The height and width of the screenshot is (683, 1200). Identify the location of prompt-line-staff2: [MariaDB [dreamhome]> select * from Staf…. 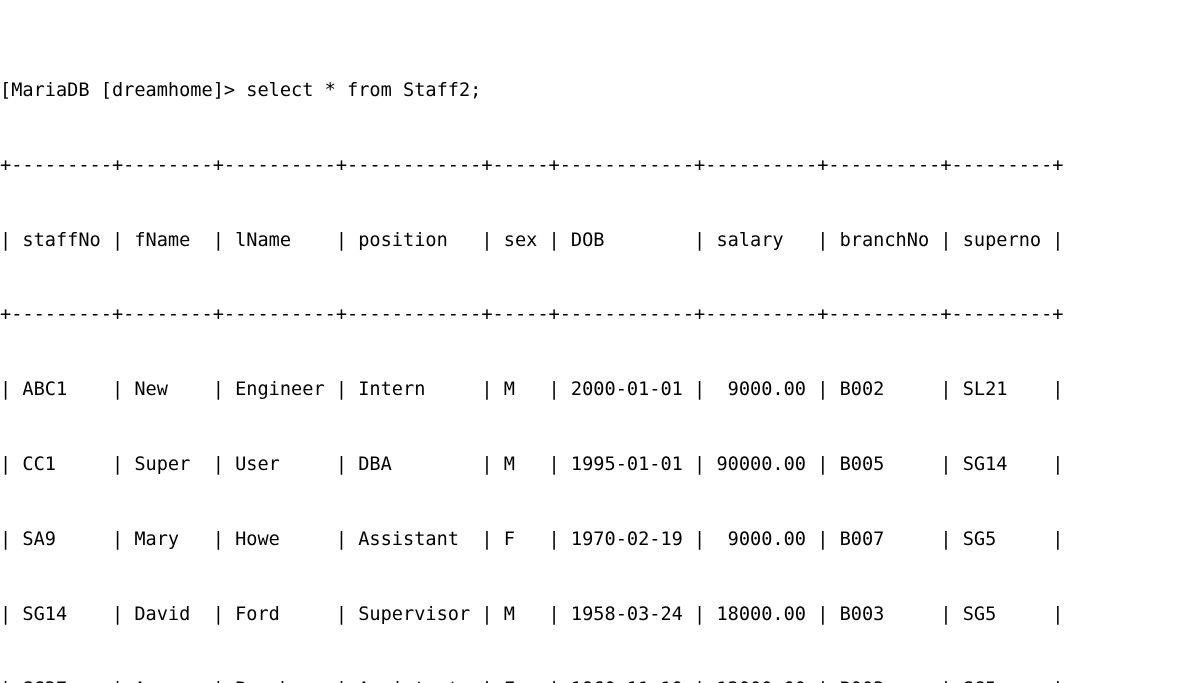
(241, 90).